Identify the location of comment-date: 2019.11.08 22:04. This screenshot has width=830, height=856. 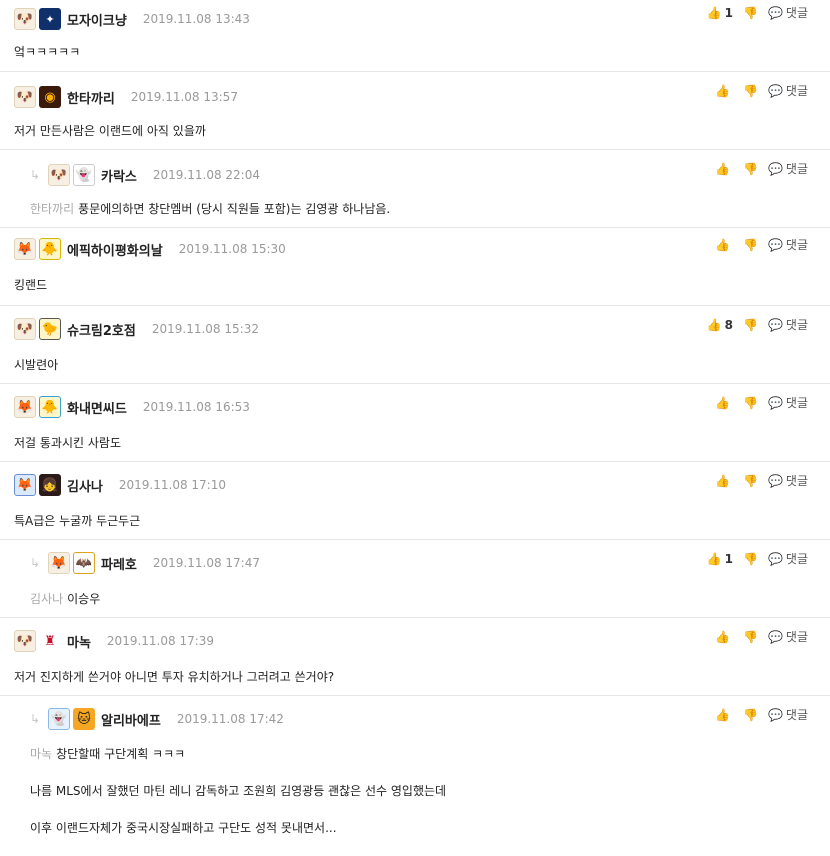
(206, 175).